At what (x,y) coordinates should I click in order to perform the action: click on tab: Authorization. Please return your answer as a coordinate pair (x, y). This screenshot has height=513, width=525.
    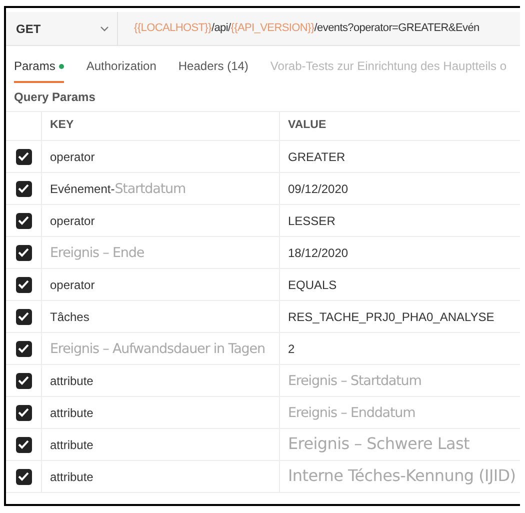
    Looking at the image, I should click on (121, 70).